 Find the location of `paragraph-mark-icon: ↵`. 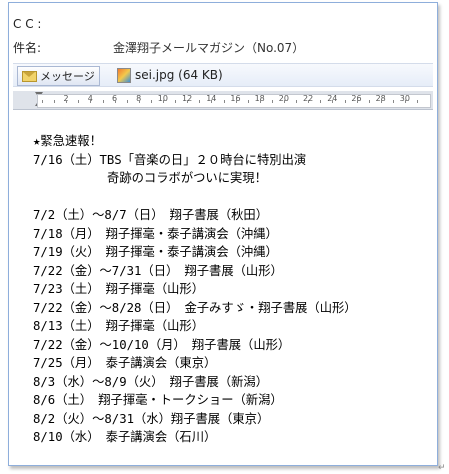

paragraph-mark-icon: ↵ is located at coordinates (442, 468).